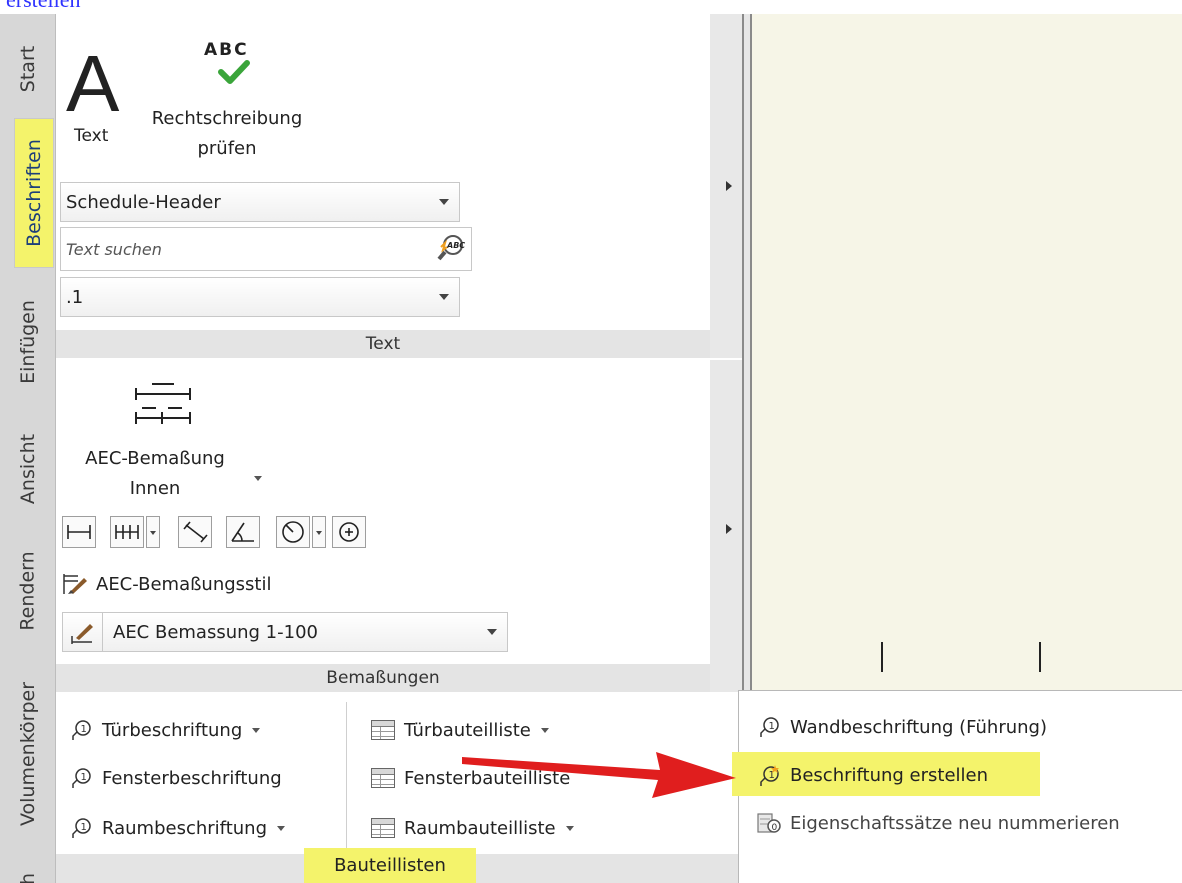 The width and height of the screenshot is (1182, 883). What do you see at coordinates (172, 730) in the screenshot?
I see `door-tag-label: Türbeschriftung` at bounding box center [172, 730].